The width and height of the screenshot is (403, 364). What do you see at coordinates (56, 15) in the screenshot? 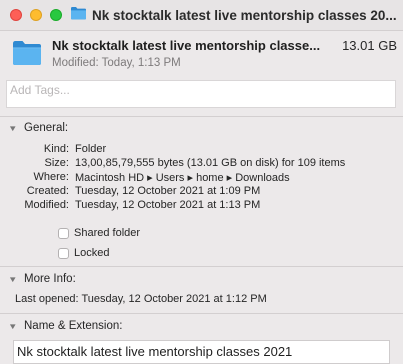
I see `zoom-window-button` at bounding box center [56, 15].